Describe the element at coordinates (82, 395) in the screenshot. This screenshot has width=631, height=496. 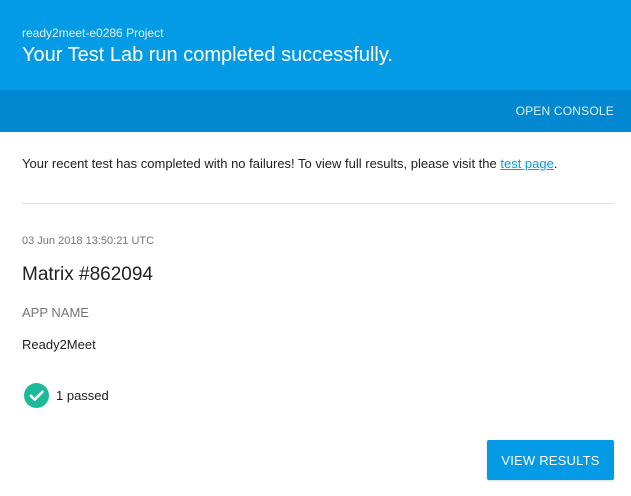
I see `passed-count: 1 passed` at that location.